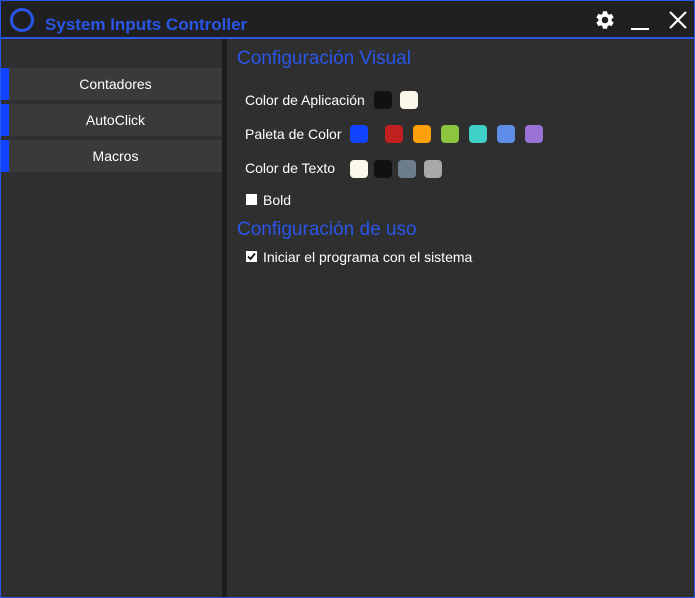 This screenshot has width=695, height=598. Describe the element at coordinates (290, 168) in the screenshot. I see `text-color-label: Color de Texto` at that location.